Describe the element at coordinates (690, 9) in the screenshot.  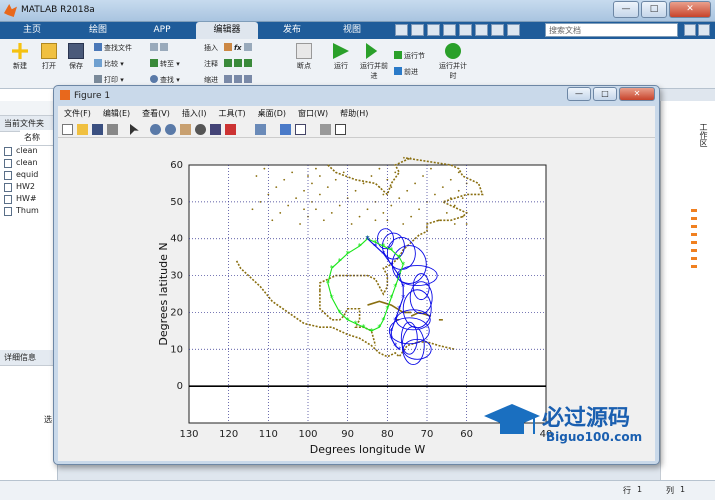
I see `close-button: ✕` at that location.